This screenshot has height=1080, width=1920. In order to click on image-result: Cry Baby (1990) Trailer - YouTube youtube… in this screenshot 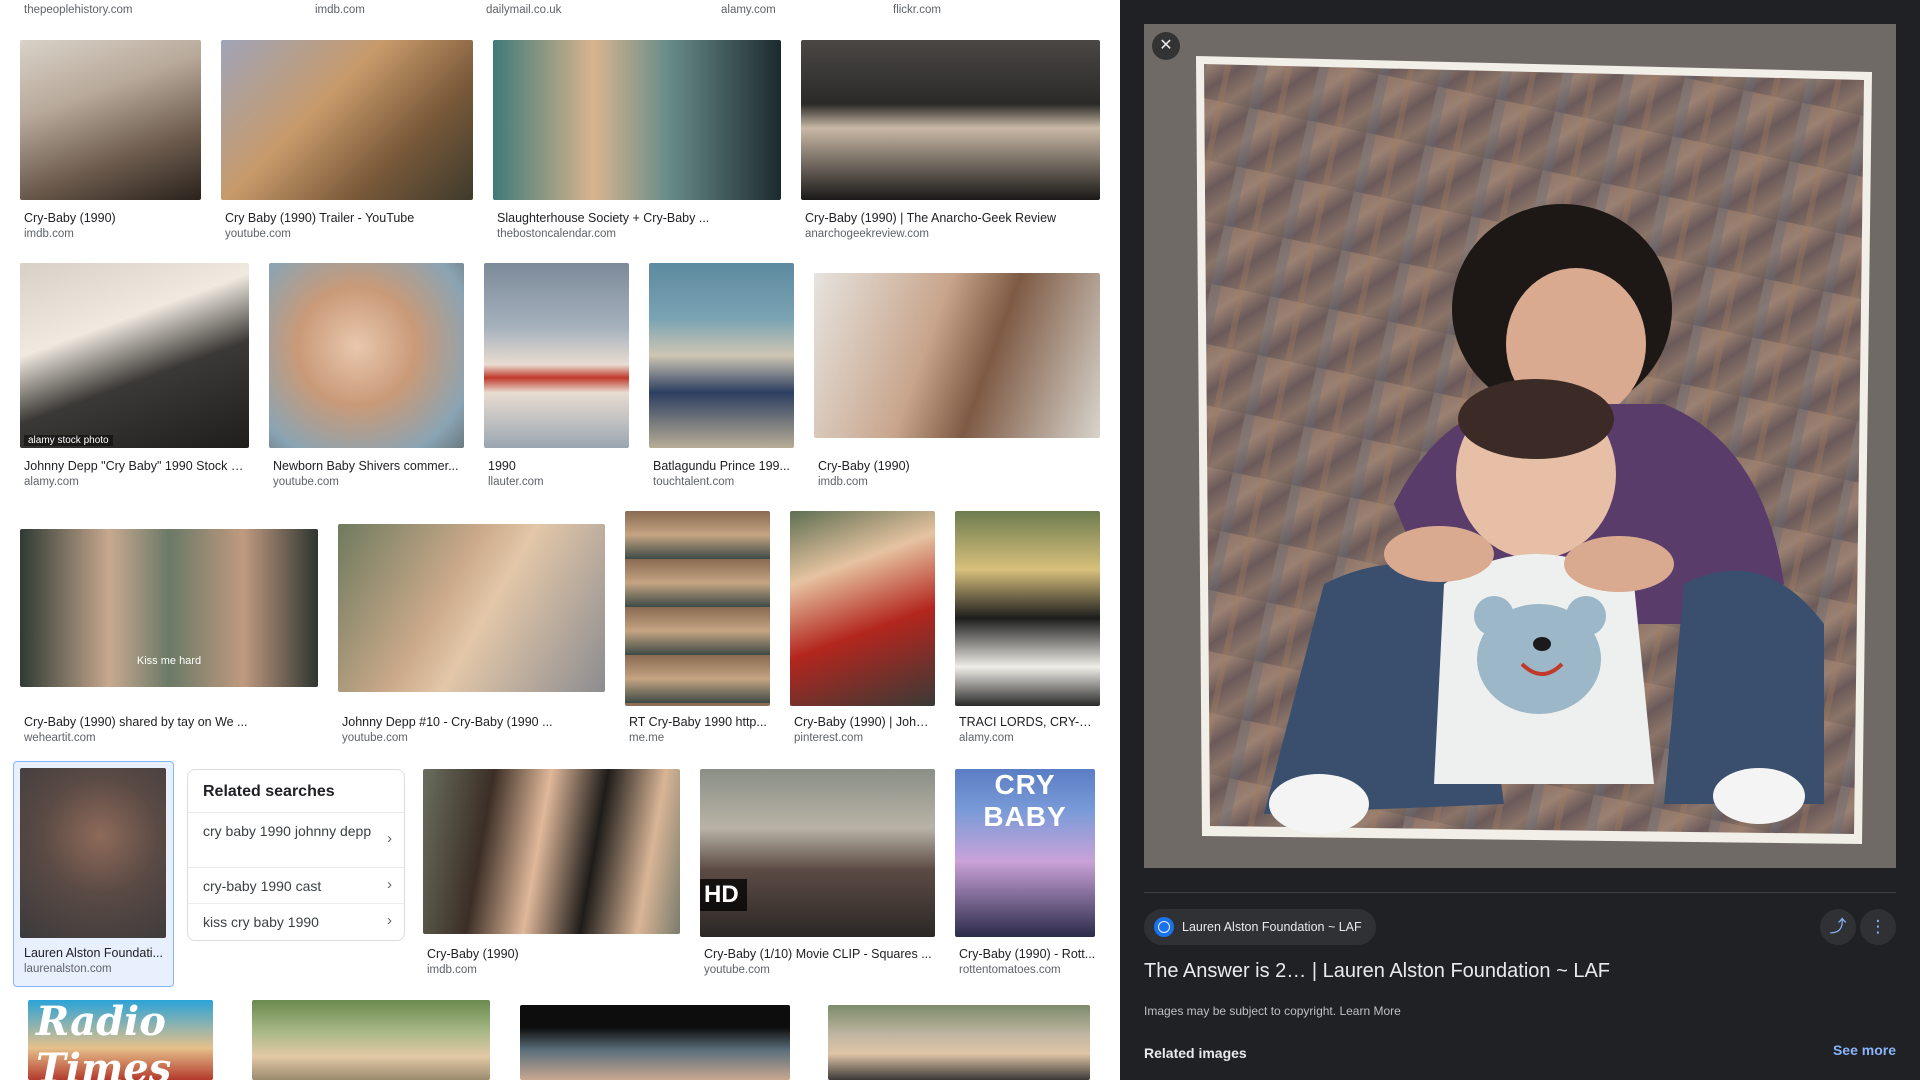, I will do `click(347, 142)`.